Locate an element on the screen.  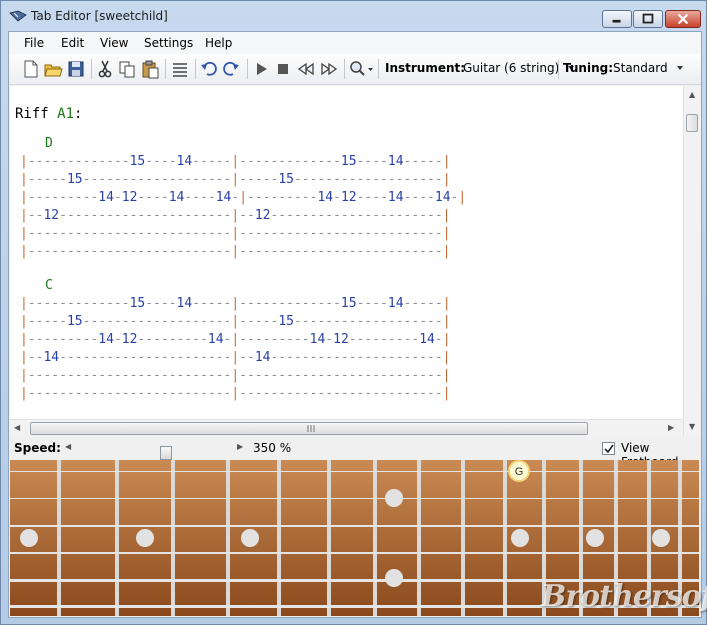
speed-bar: Speed: ◀ ▶ 350 % View Fretboard is located at coordinates (355, 453).